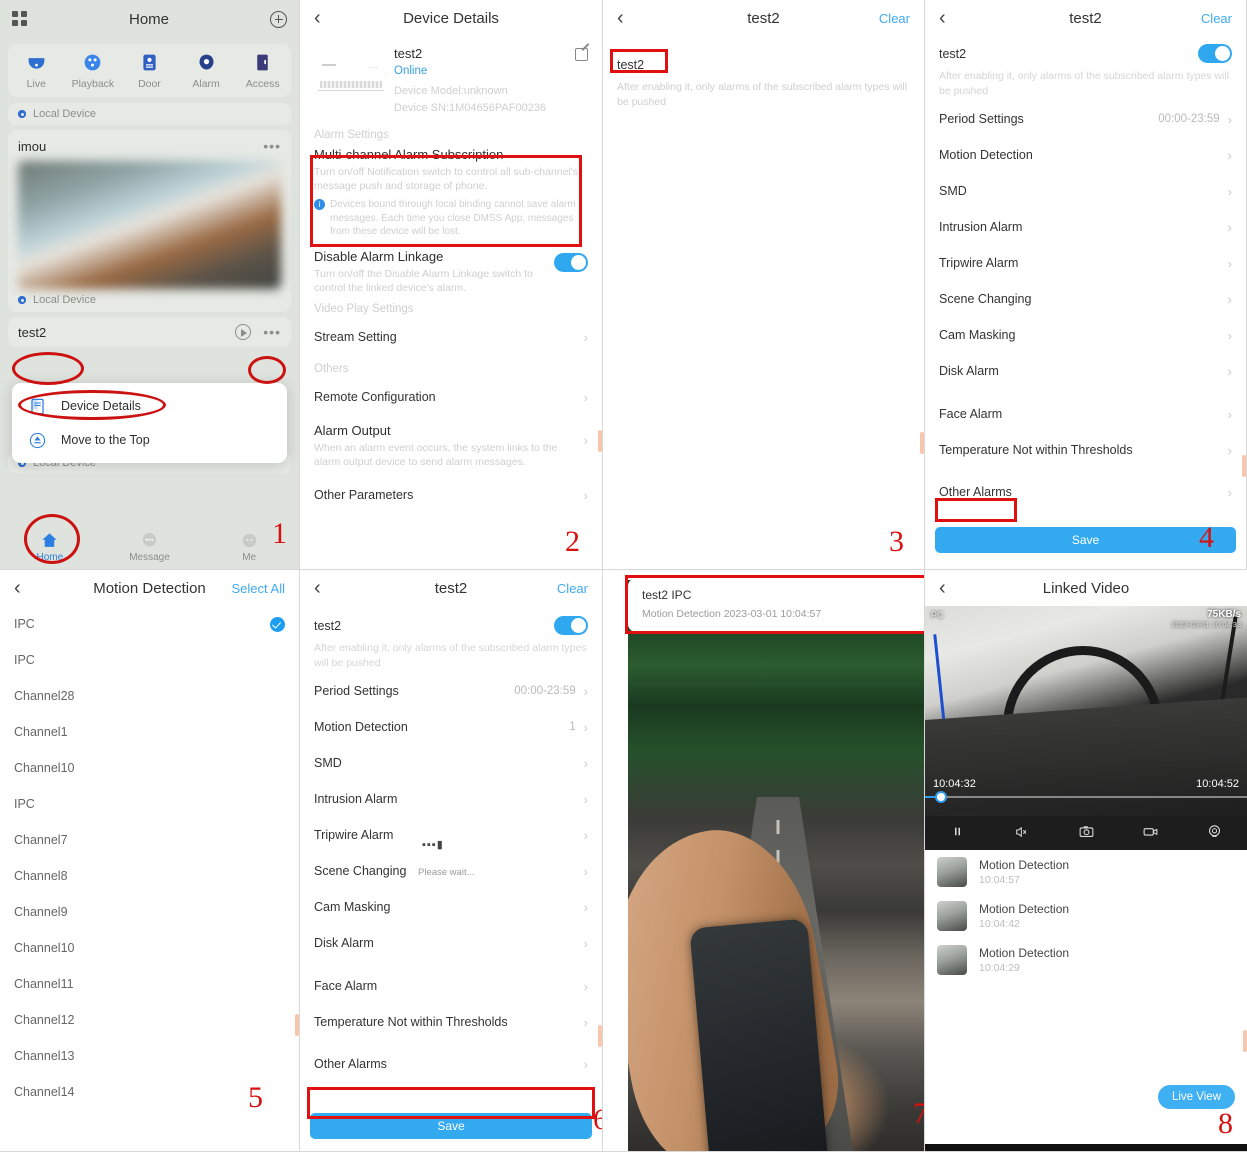  What do you see at coordinates (150, 547) in the screenshot?
I see `tab-message: Message` at bounding box center [150, 547].